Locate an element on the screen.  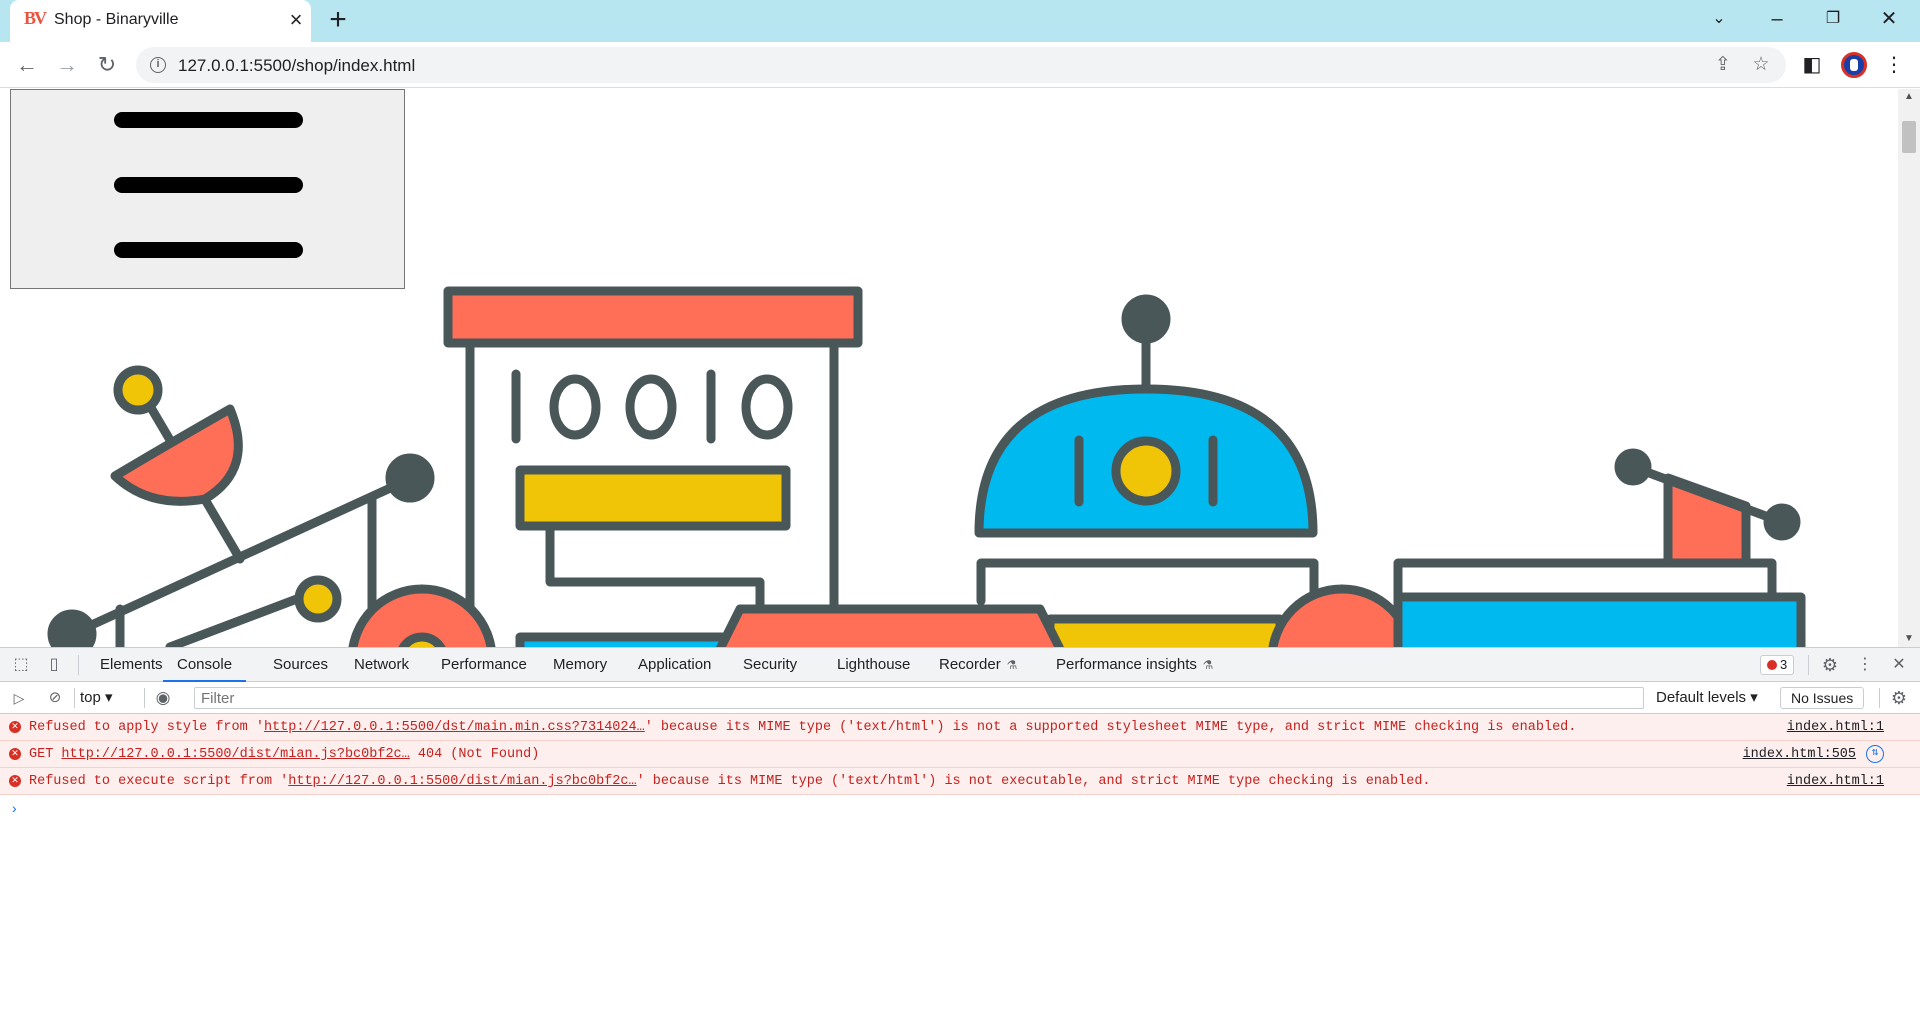
error-count-badge: 3 is located at coordinates (1777, 665).